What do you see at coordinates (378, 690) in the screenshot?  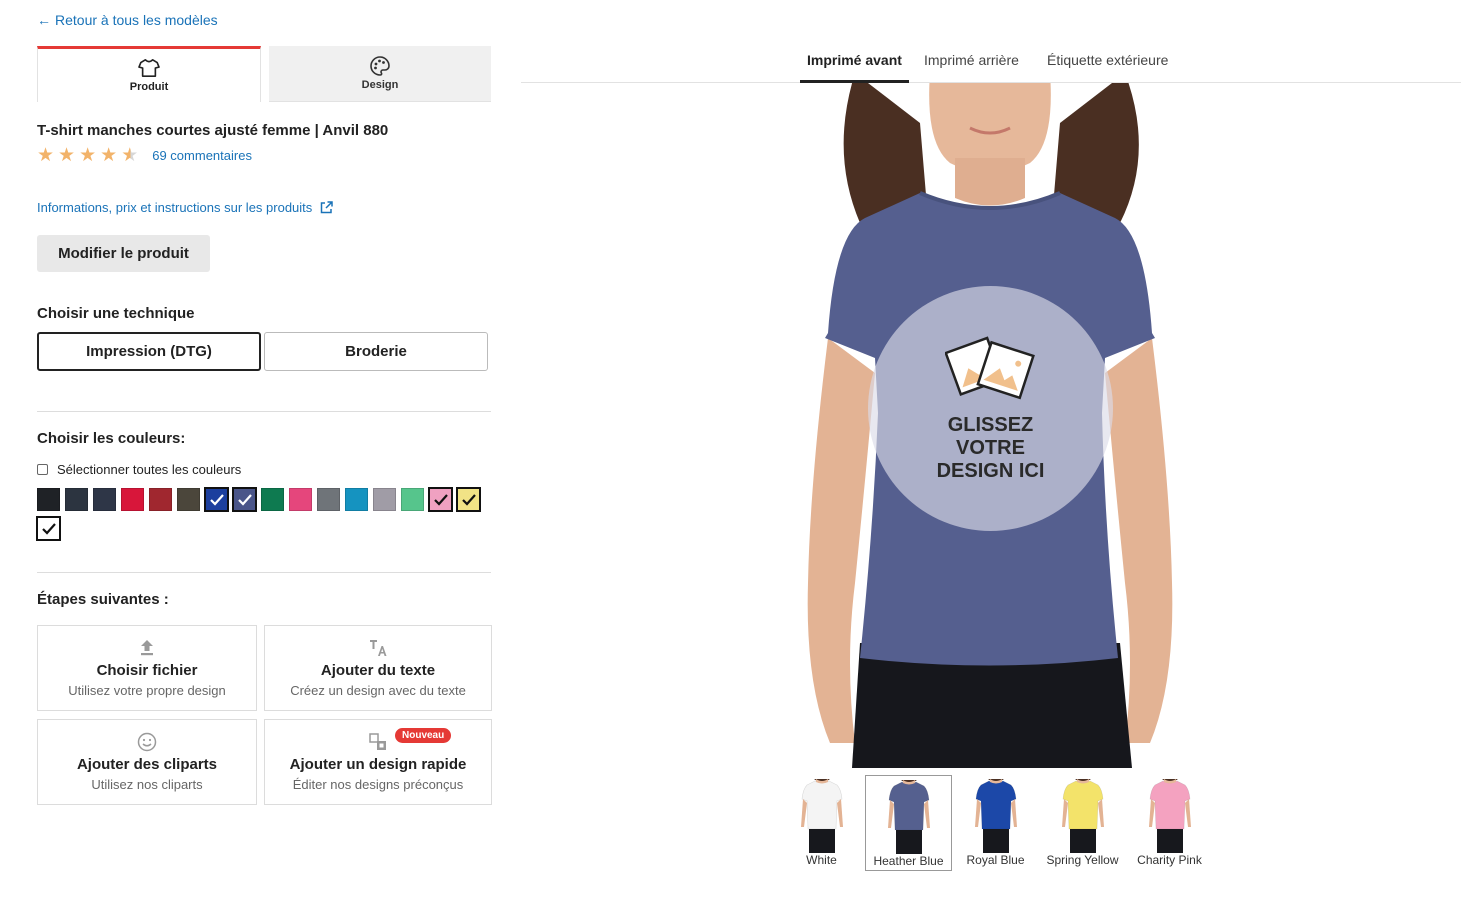 I see `step-subtitle: Créez un design avec du texte` at bounding box center [378, 690].